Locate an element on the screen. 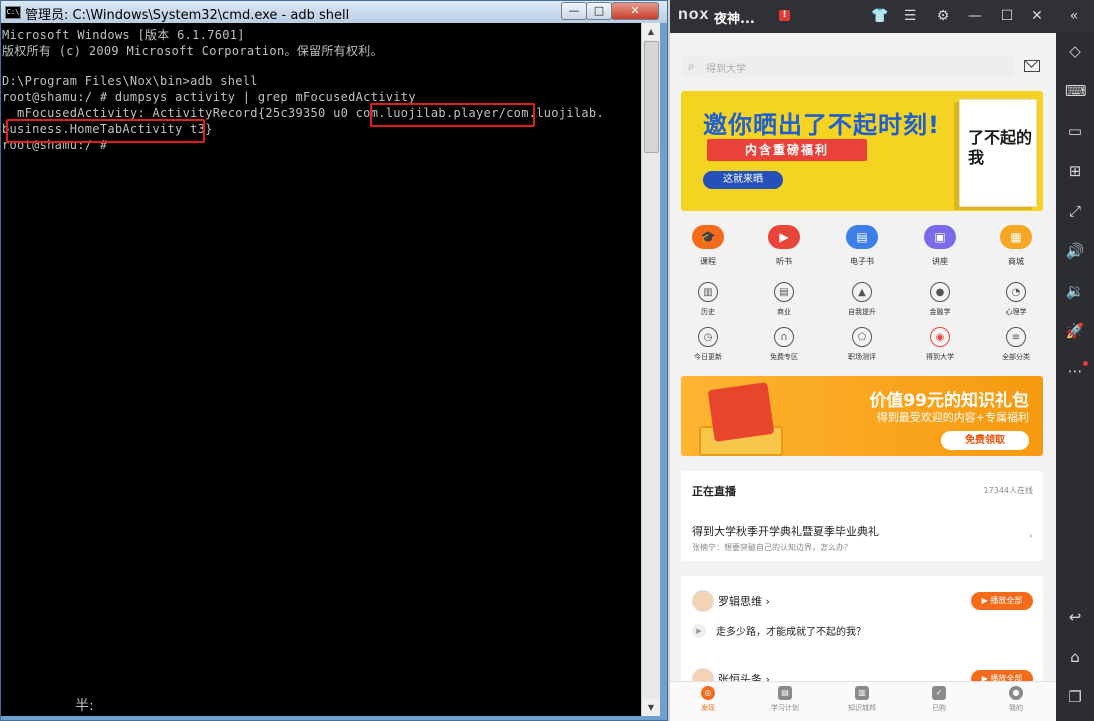 This screenshot has height=721, width=1094. gear-icon: ⚙ is located at coordinates (943, 16).